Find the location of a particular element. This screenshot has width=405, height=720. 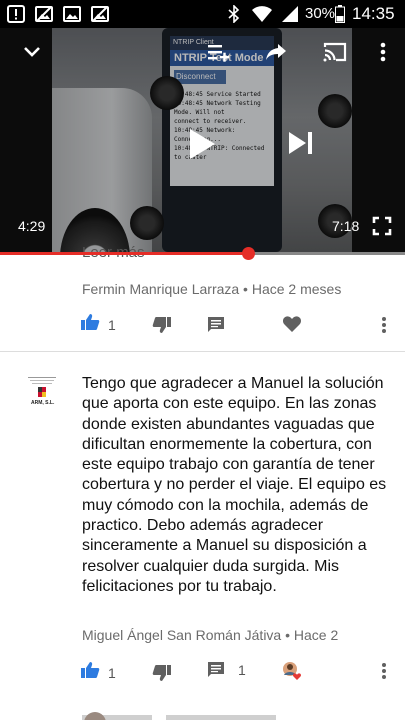

video-progress-bar is located at coordinates (202, 253).